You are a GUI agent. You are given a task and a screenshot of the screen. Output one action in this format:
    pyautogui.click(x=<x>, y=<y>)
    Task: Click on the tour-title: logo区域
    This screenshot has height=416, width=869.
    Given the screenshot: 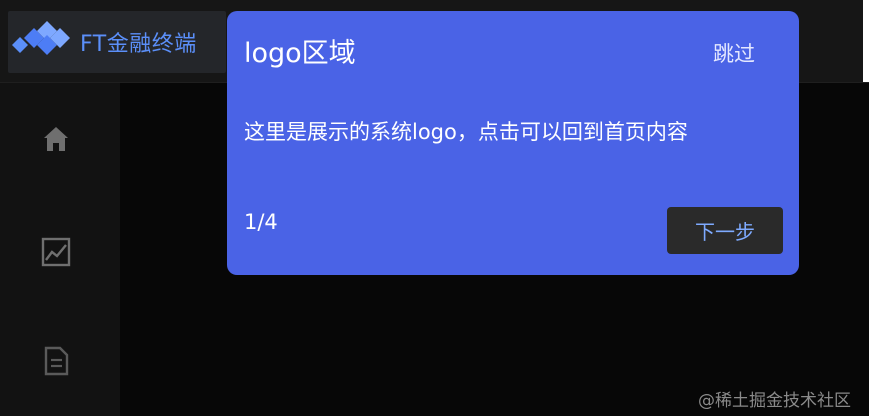 What is the action you would take?
    pyautogui.click(x=300, y=53)
    